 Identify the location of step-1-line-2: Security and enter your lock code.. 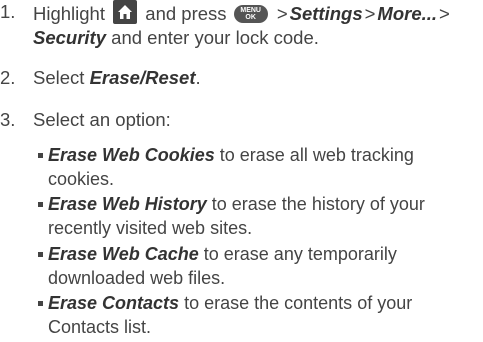
(257, 38).